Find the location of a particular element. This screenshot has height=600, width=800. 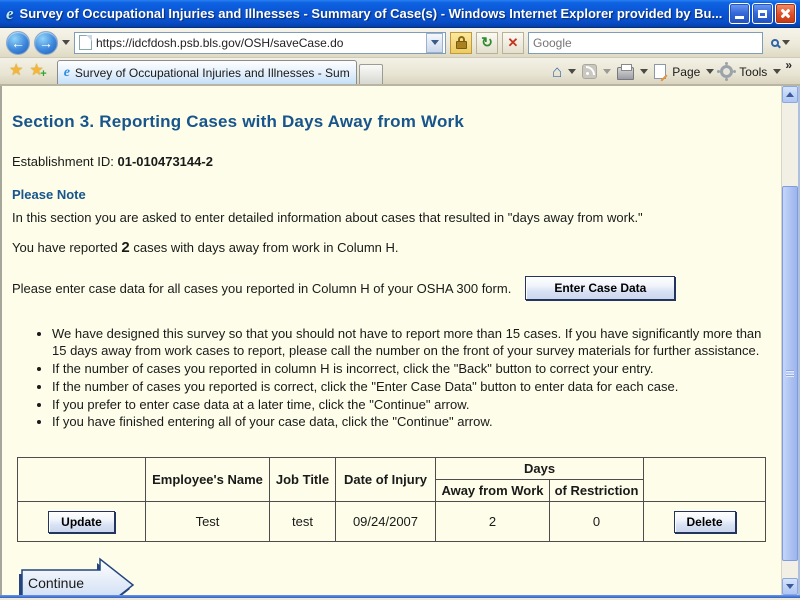

search-icon is located at coordinates (775, 42).